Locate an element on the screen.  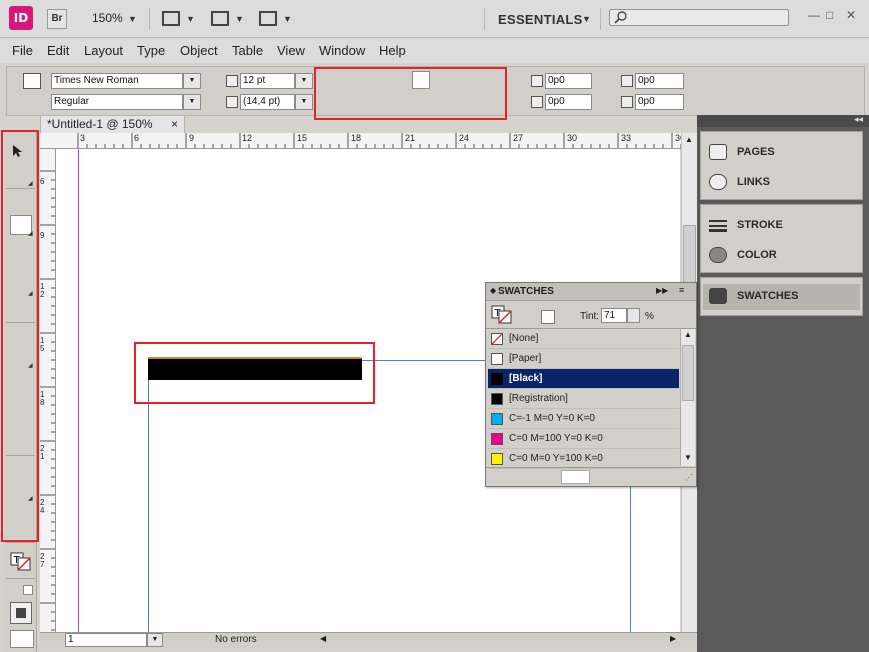
document-tab: *Untitled-1 @ 150% × is located at coordinates (112, 124).